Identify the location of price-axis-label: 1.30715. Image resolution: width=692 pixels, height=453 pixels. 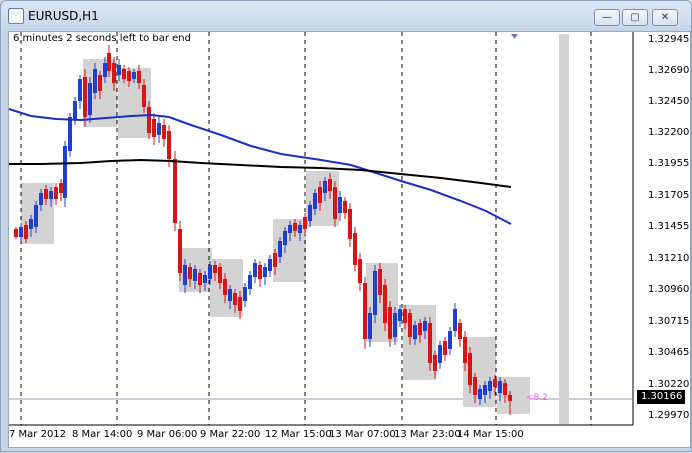
(669, 321).